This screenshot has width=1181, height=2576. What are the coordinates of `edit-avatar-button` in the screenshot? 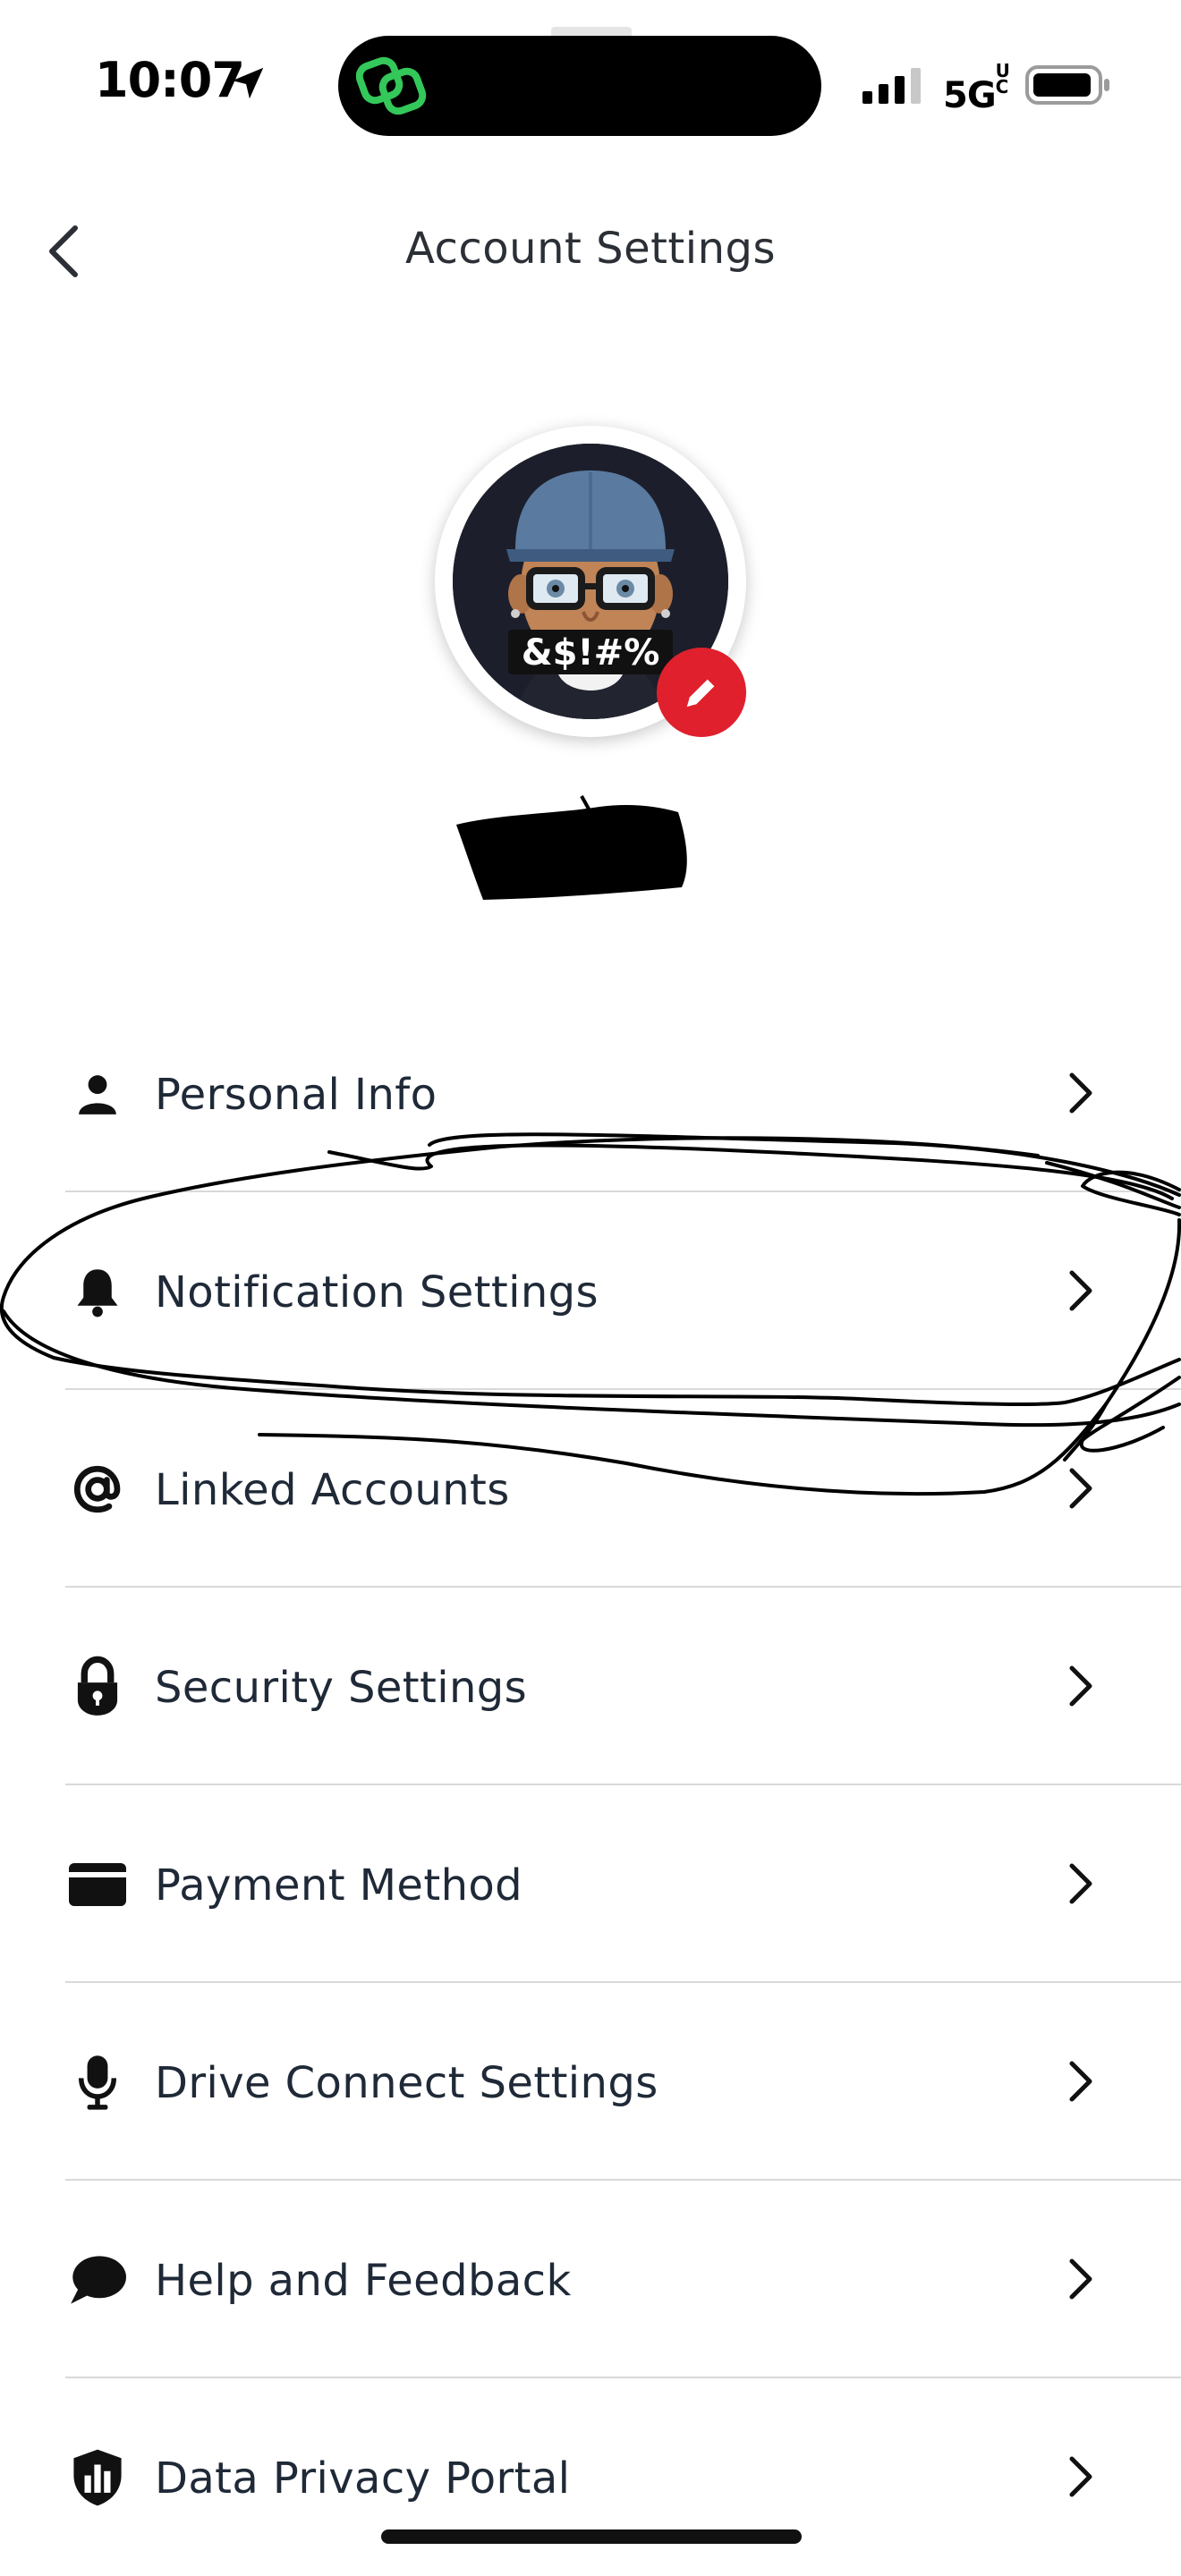 It's located at (701, 692).